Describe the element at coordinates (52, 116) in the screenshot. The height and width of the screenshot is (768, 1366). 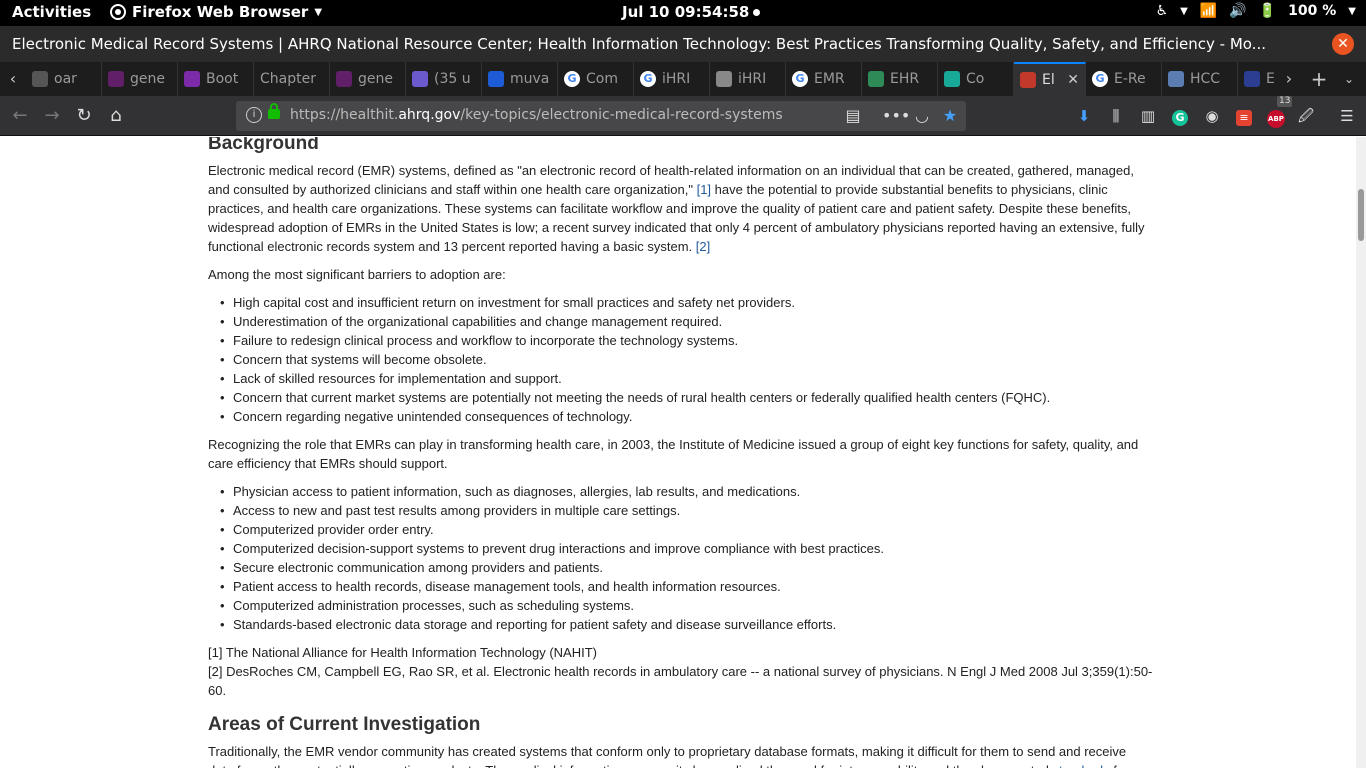
I see `forward-icon: →` at that location.